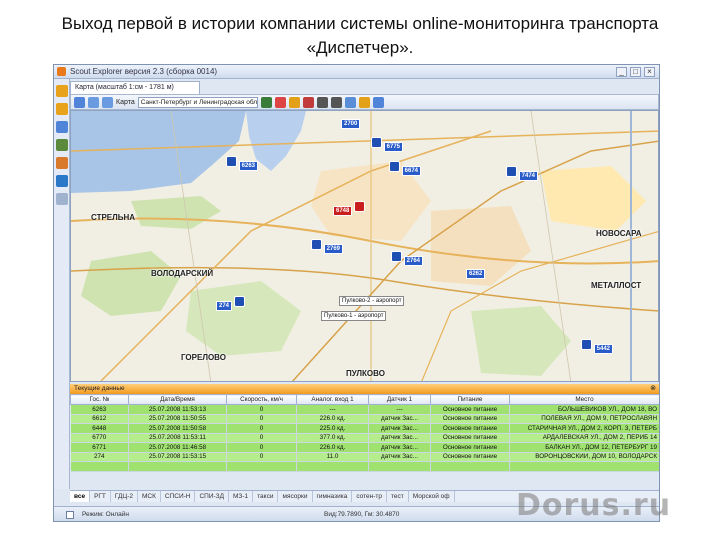 The height and width of the screenshot is (540, 720). I want to click on cell: 25.07.2008 11:50:58, so click(177, 428).